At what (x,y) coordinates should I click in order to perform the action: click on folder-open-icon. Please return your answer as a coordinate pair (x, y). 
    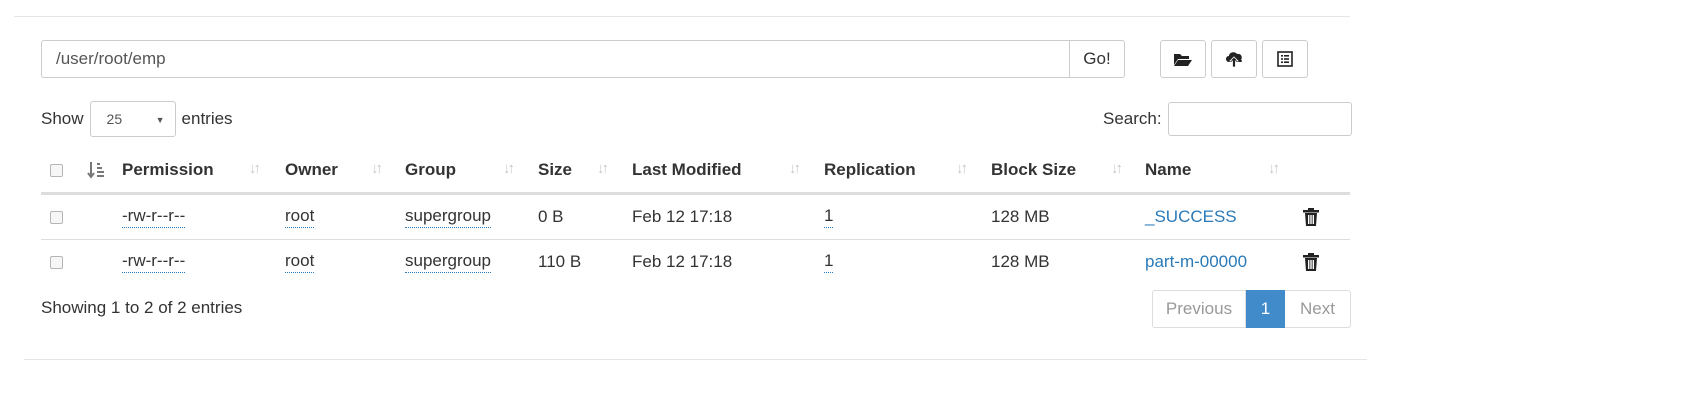
    Looking at the image, I should click on (1183, 60).